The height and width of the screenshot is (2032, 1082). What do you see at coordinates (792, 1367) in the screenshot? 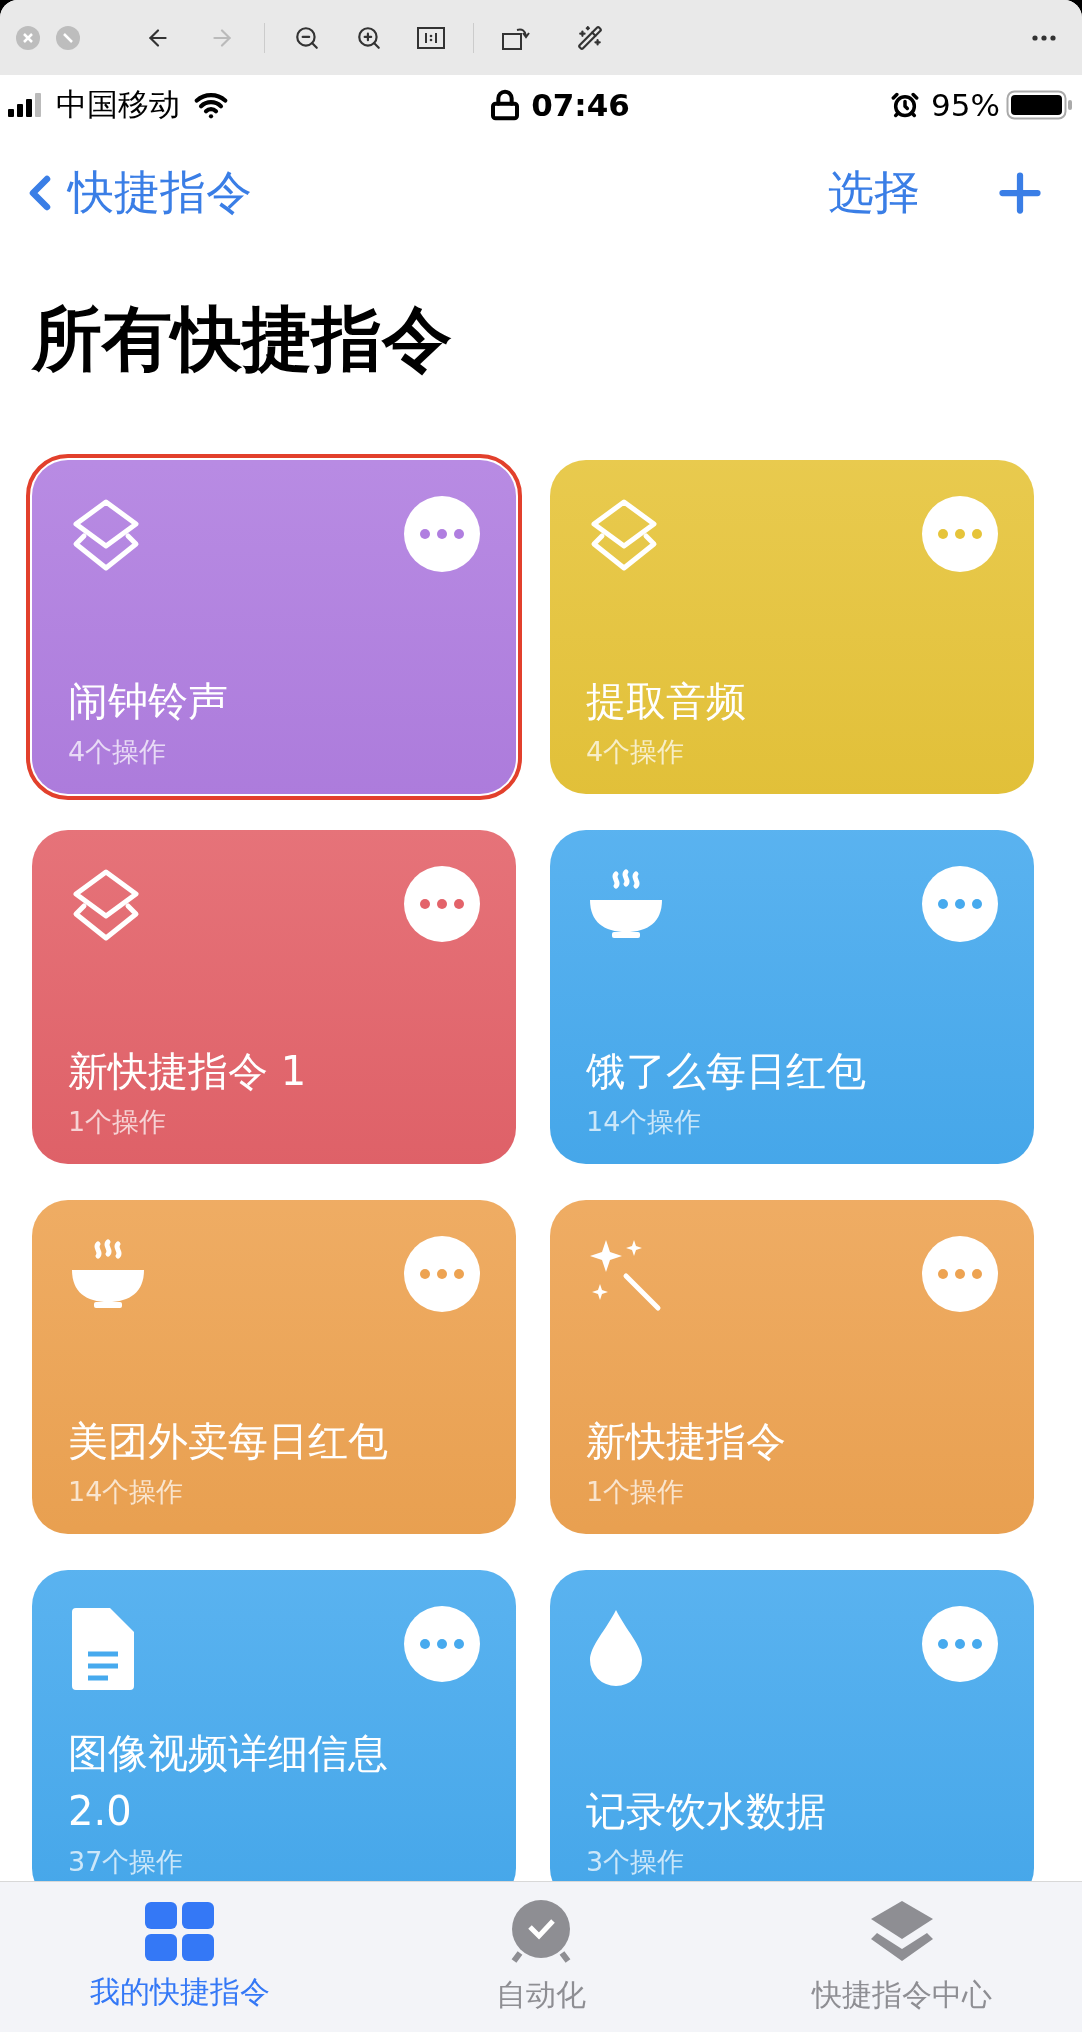
I see `shortcut-card: 新快捷指令 1个操作` at bounding box center [792, 1367].